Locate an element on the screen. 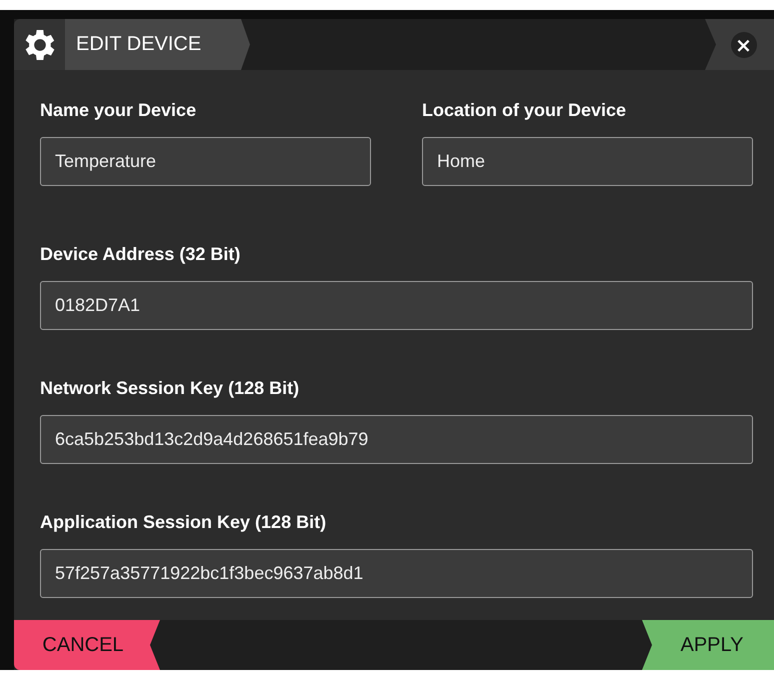 The width and height of the screenshot is (774, 679). close-button: × is located at coordinates (743, 45).